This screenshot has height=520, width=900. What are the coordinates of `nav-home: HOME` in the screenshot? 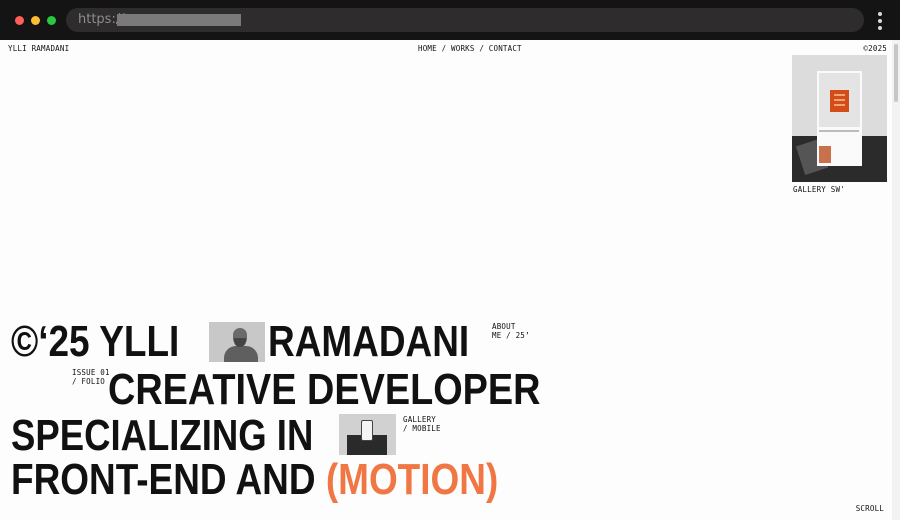 It's located at (427, 48).